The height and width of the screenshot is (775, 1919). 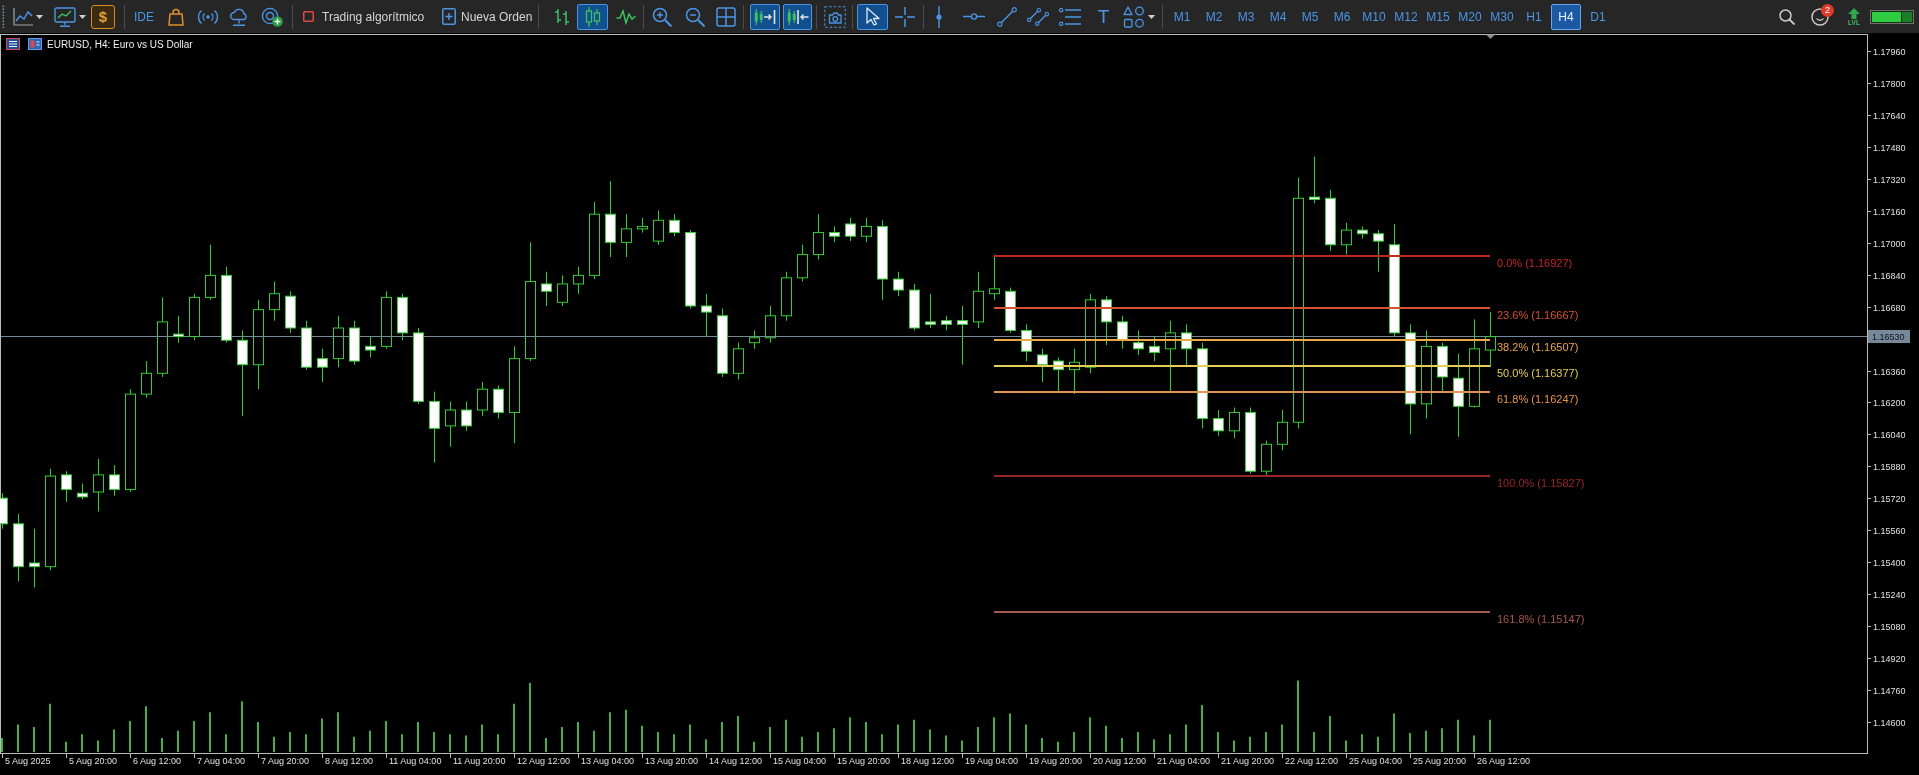 I want to click on timeframe-tab: M1, so click(x=1182, y=16).